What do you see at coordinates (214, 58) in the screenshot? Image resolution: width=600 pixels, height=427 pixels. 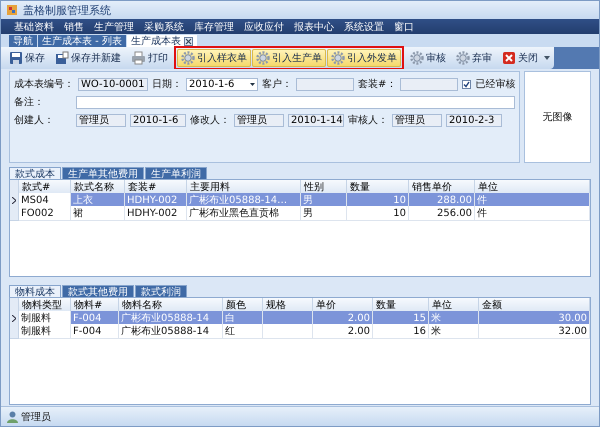 I see `toolbar-button: 引入样衣单` at bounding box center [214, 58].